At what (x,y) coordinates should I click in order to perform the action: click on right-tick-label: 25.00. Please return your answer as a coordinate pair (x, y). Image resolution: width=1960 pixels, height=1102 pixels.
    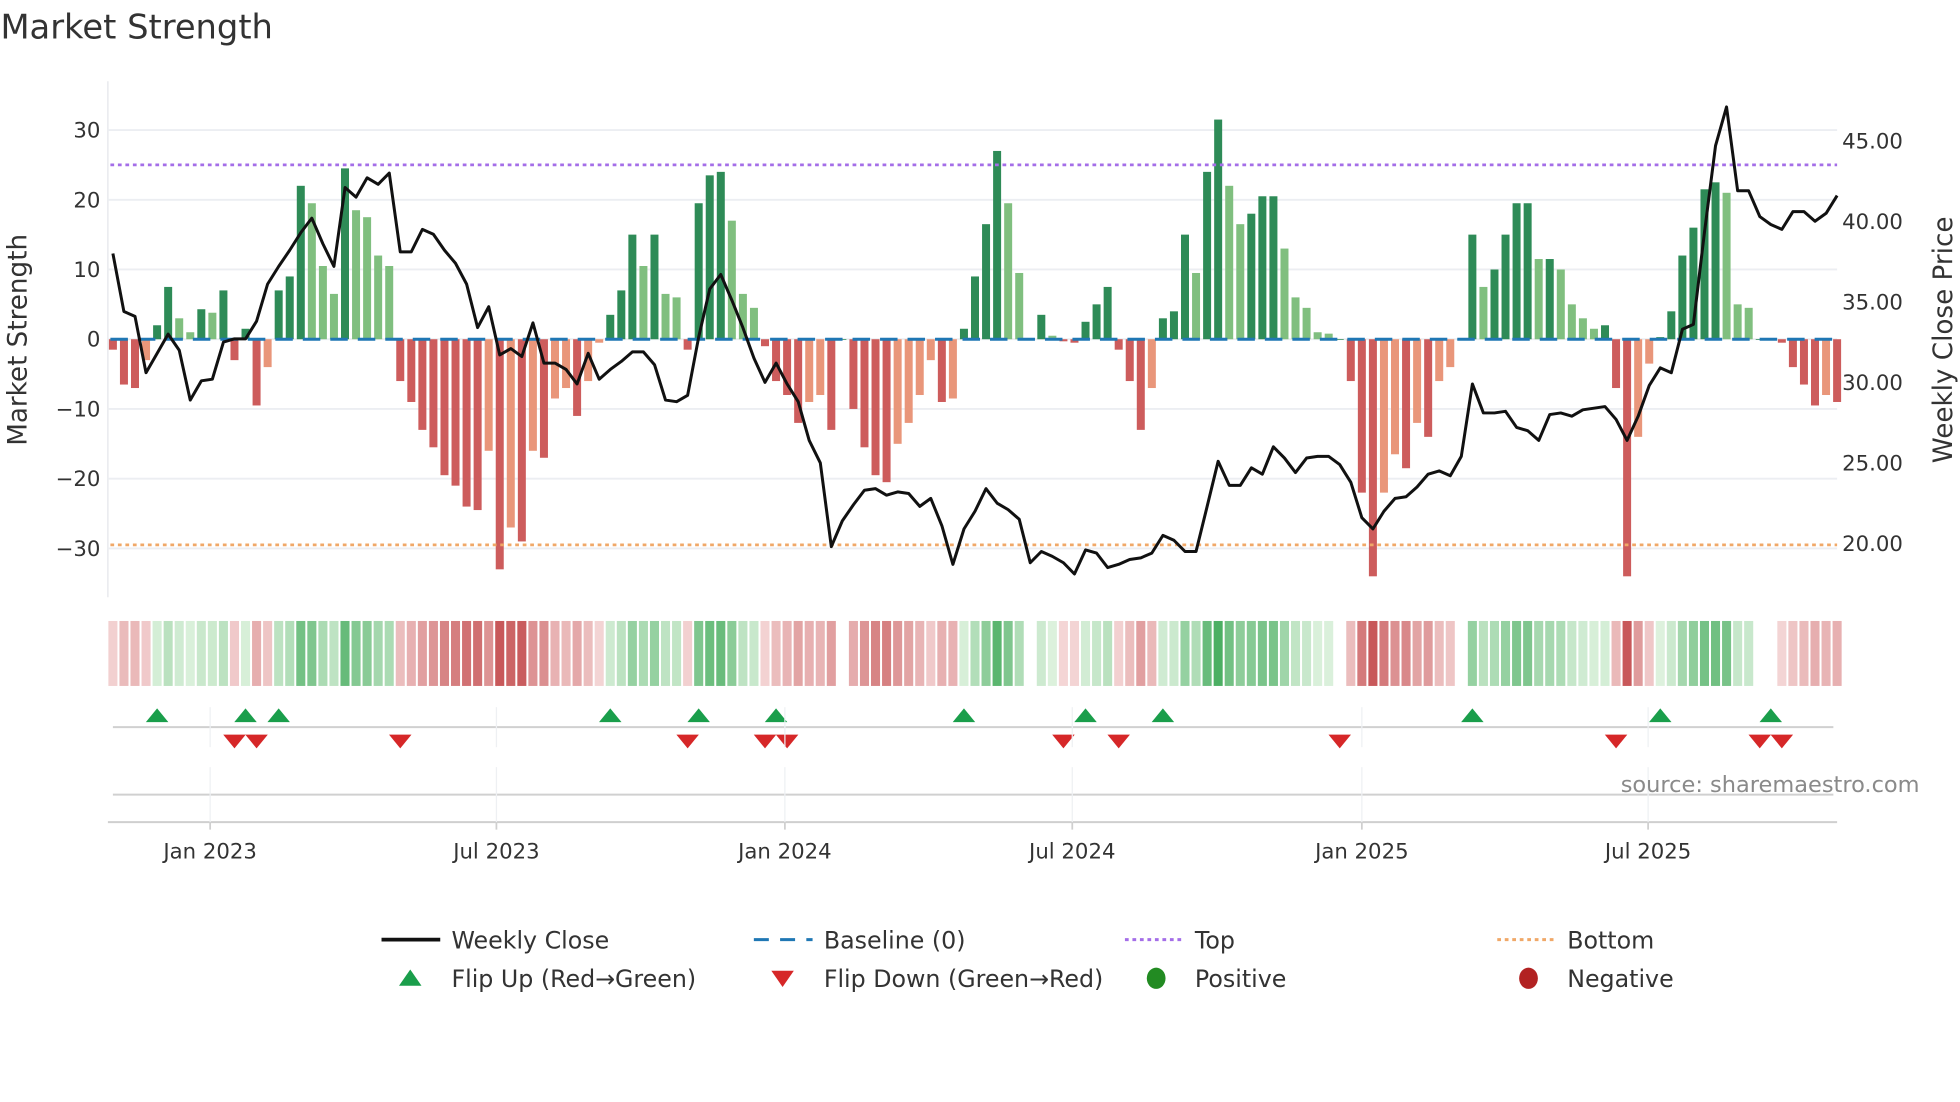
    Looking at the image, I should click on (1872, 463).